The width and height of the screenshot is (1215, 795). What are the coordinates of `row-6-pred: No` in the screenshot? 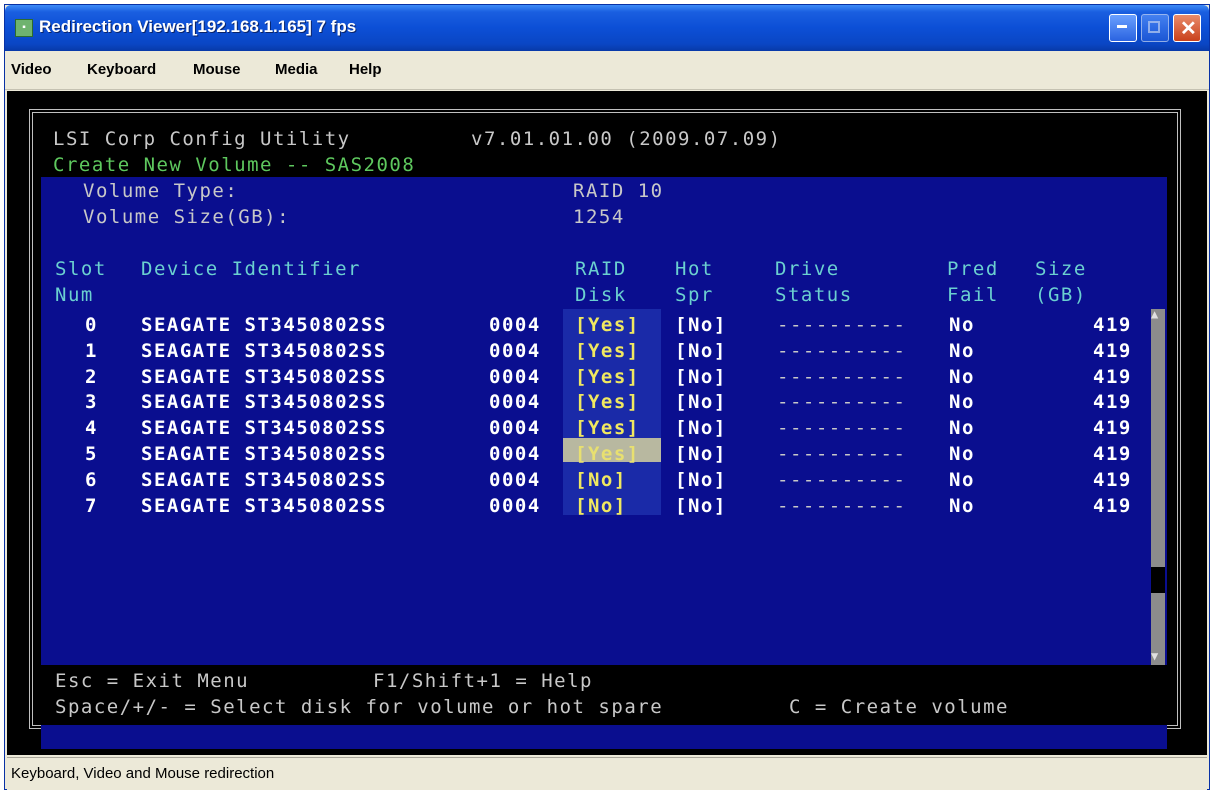 It's located at (962, 479).